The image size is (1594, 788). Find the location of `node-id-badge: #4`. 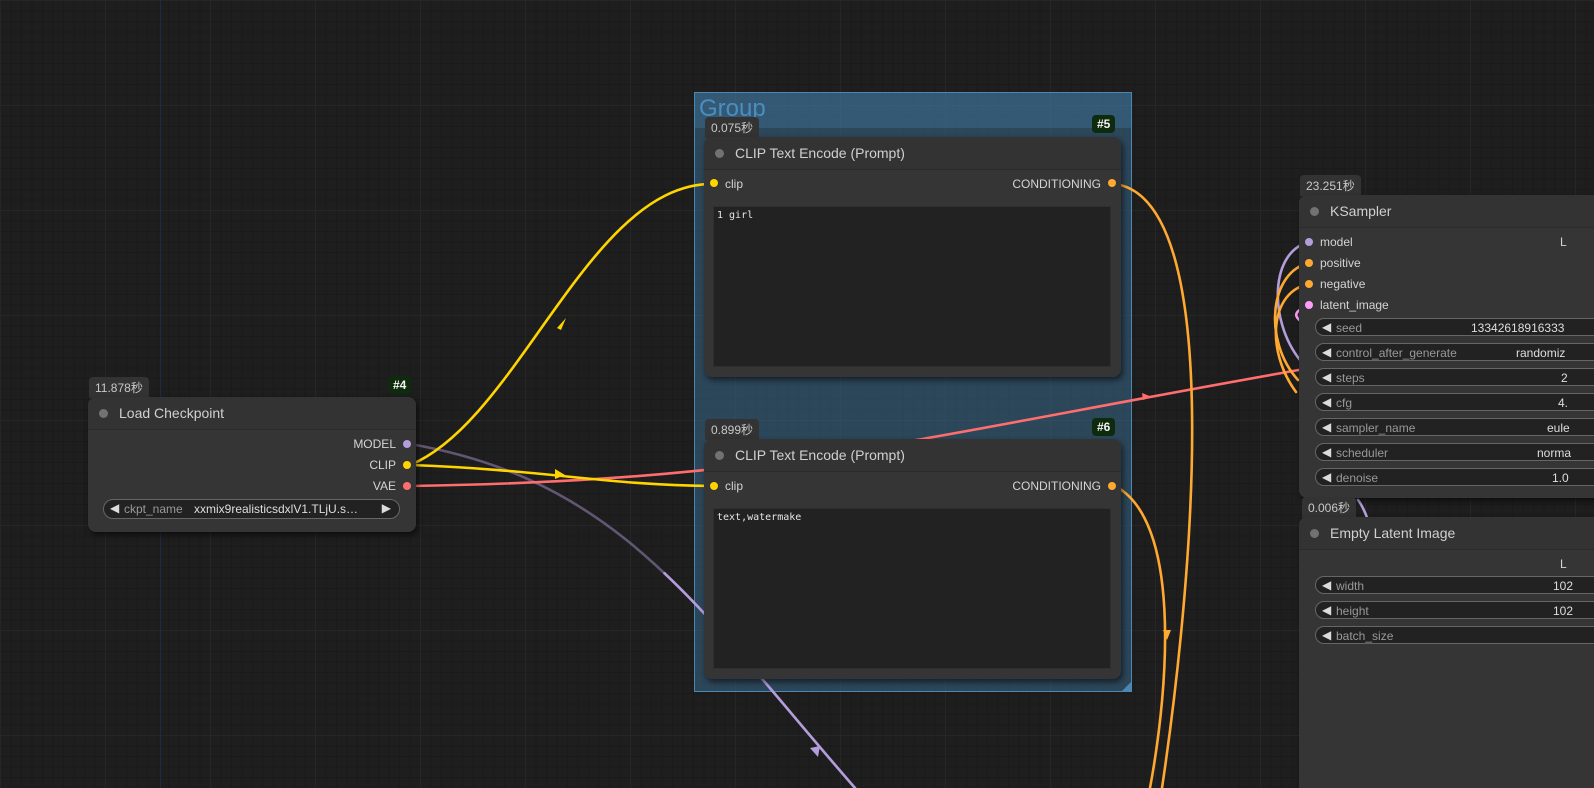

node-id-badge: #4 is located at coordinates (400, 385).